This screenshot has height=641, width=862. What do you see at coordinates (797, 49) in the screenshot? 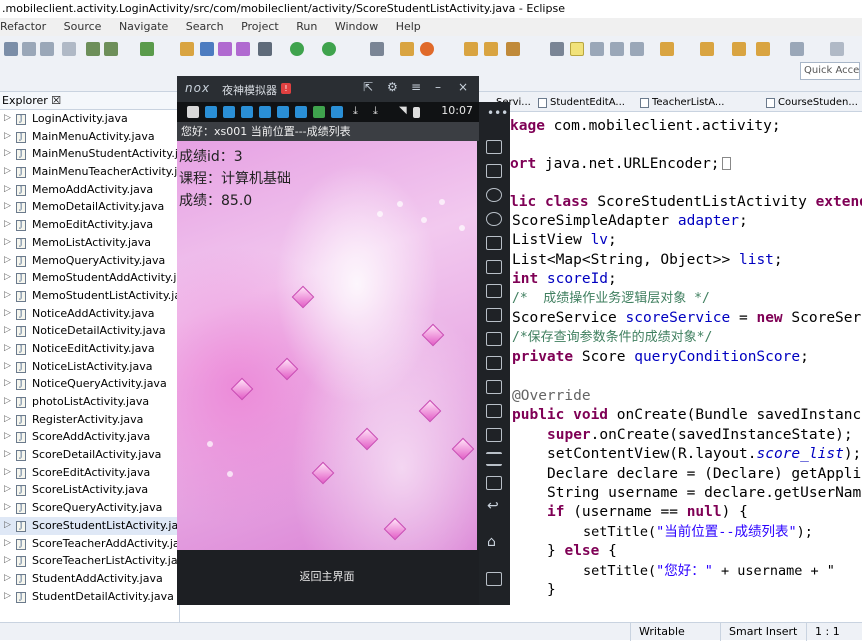
I see `forward-arrow-icon` at bounding box center [797, 49].